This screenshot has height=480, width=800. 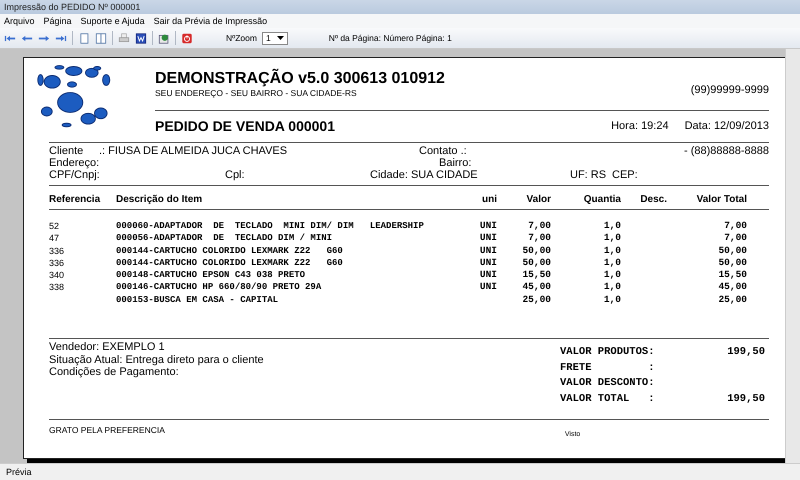 I want to click on company-phone: (99)99999-9999, so click(x=729, y=89).